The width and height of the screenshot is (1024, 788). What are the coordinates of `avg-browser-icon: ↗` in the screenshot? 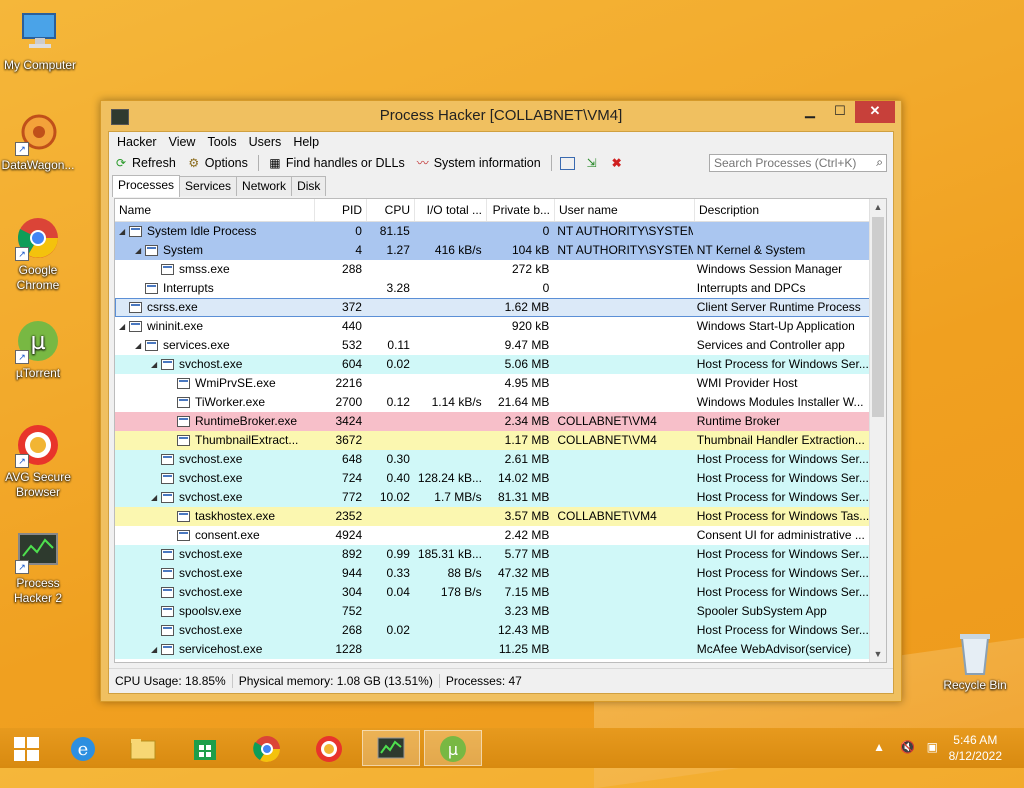 It's located at (38, 445).